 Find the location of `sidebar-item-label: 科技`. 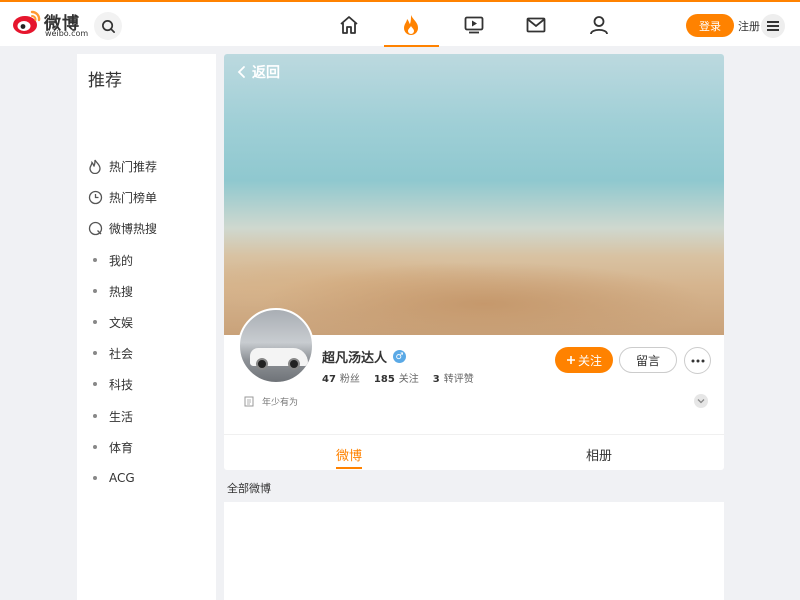

sidebar-item-label: 科技 is located at coordinates (121, 384).